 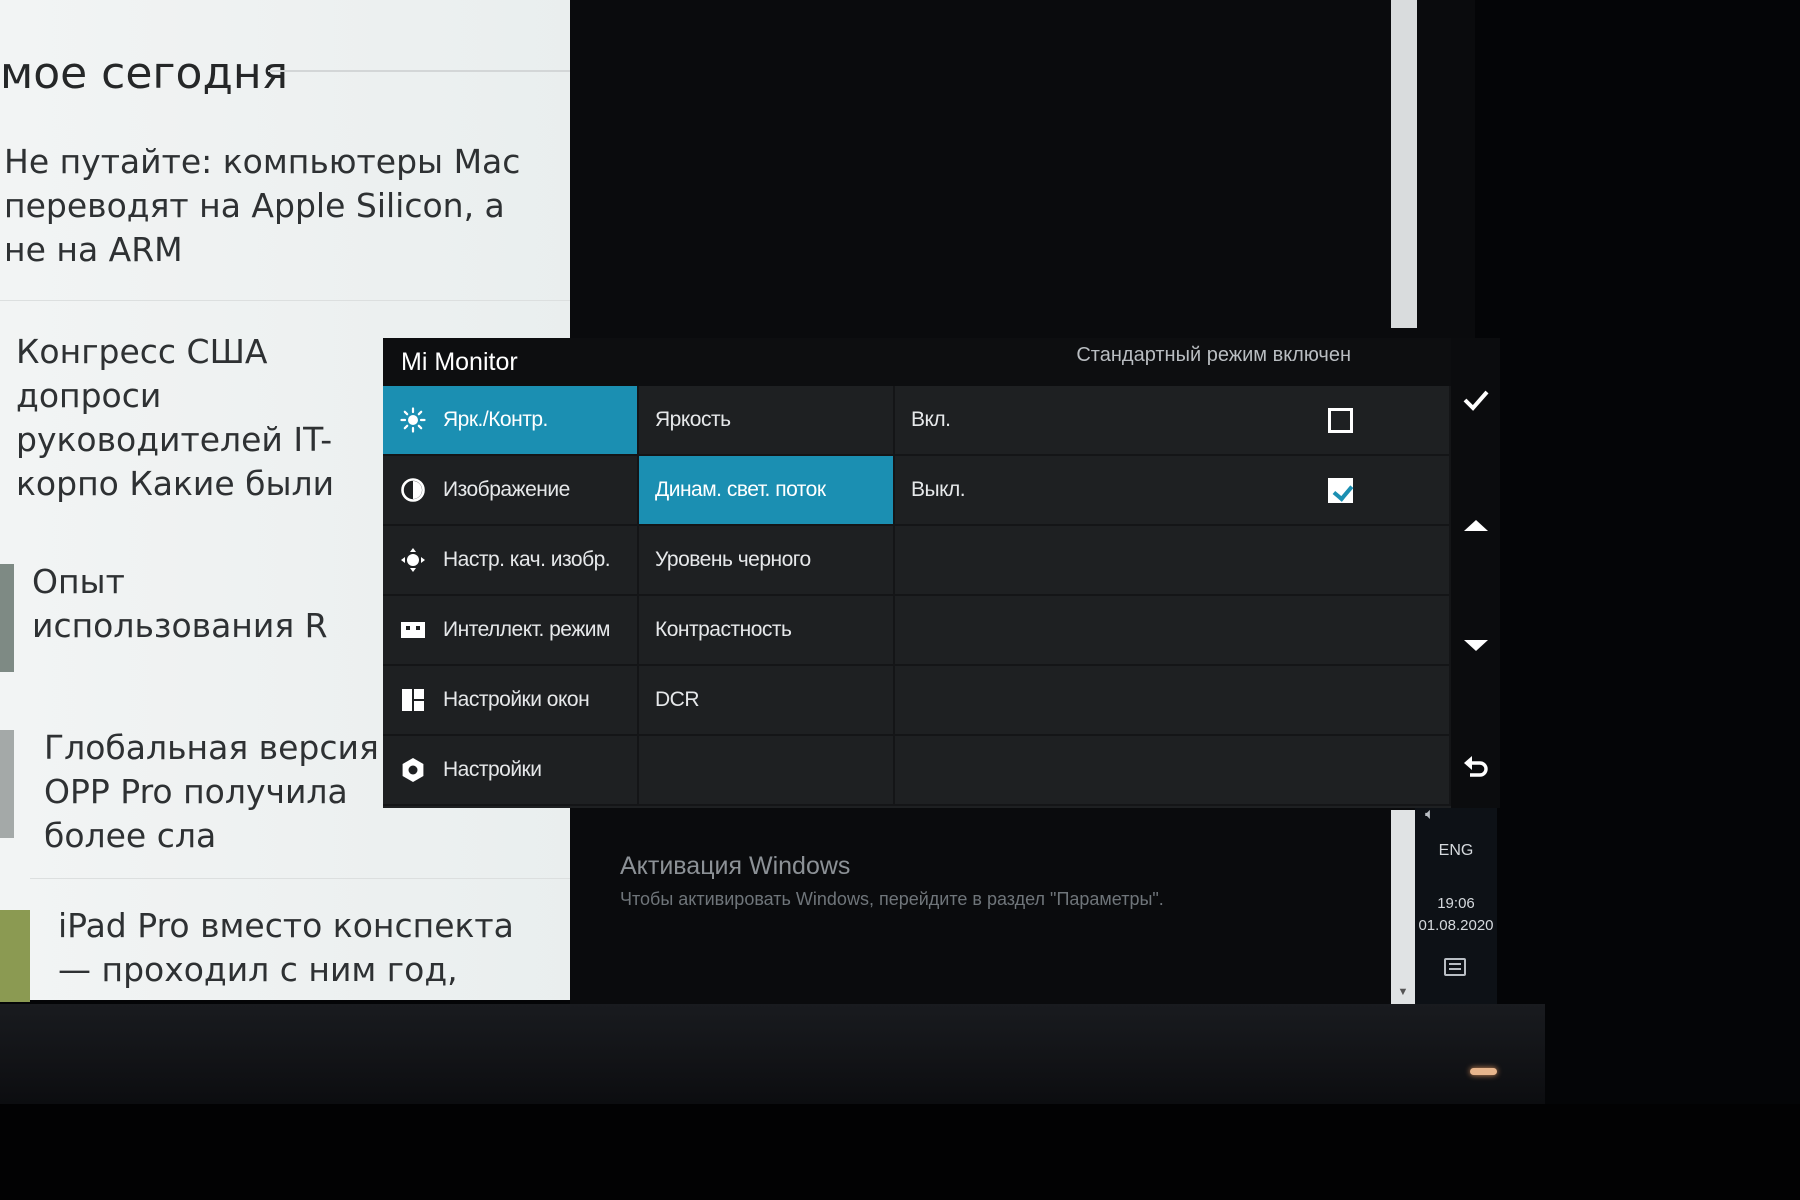 I want to click on activation-title: Активация Windows, so click(x=735, y=866).